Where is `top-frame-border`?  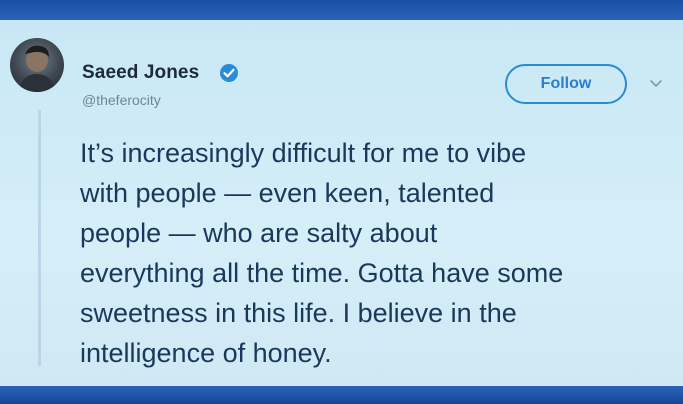 top-frame-border is located at coordinates (341, 10).